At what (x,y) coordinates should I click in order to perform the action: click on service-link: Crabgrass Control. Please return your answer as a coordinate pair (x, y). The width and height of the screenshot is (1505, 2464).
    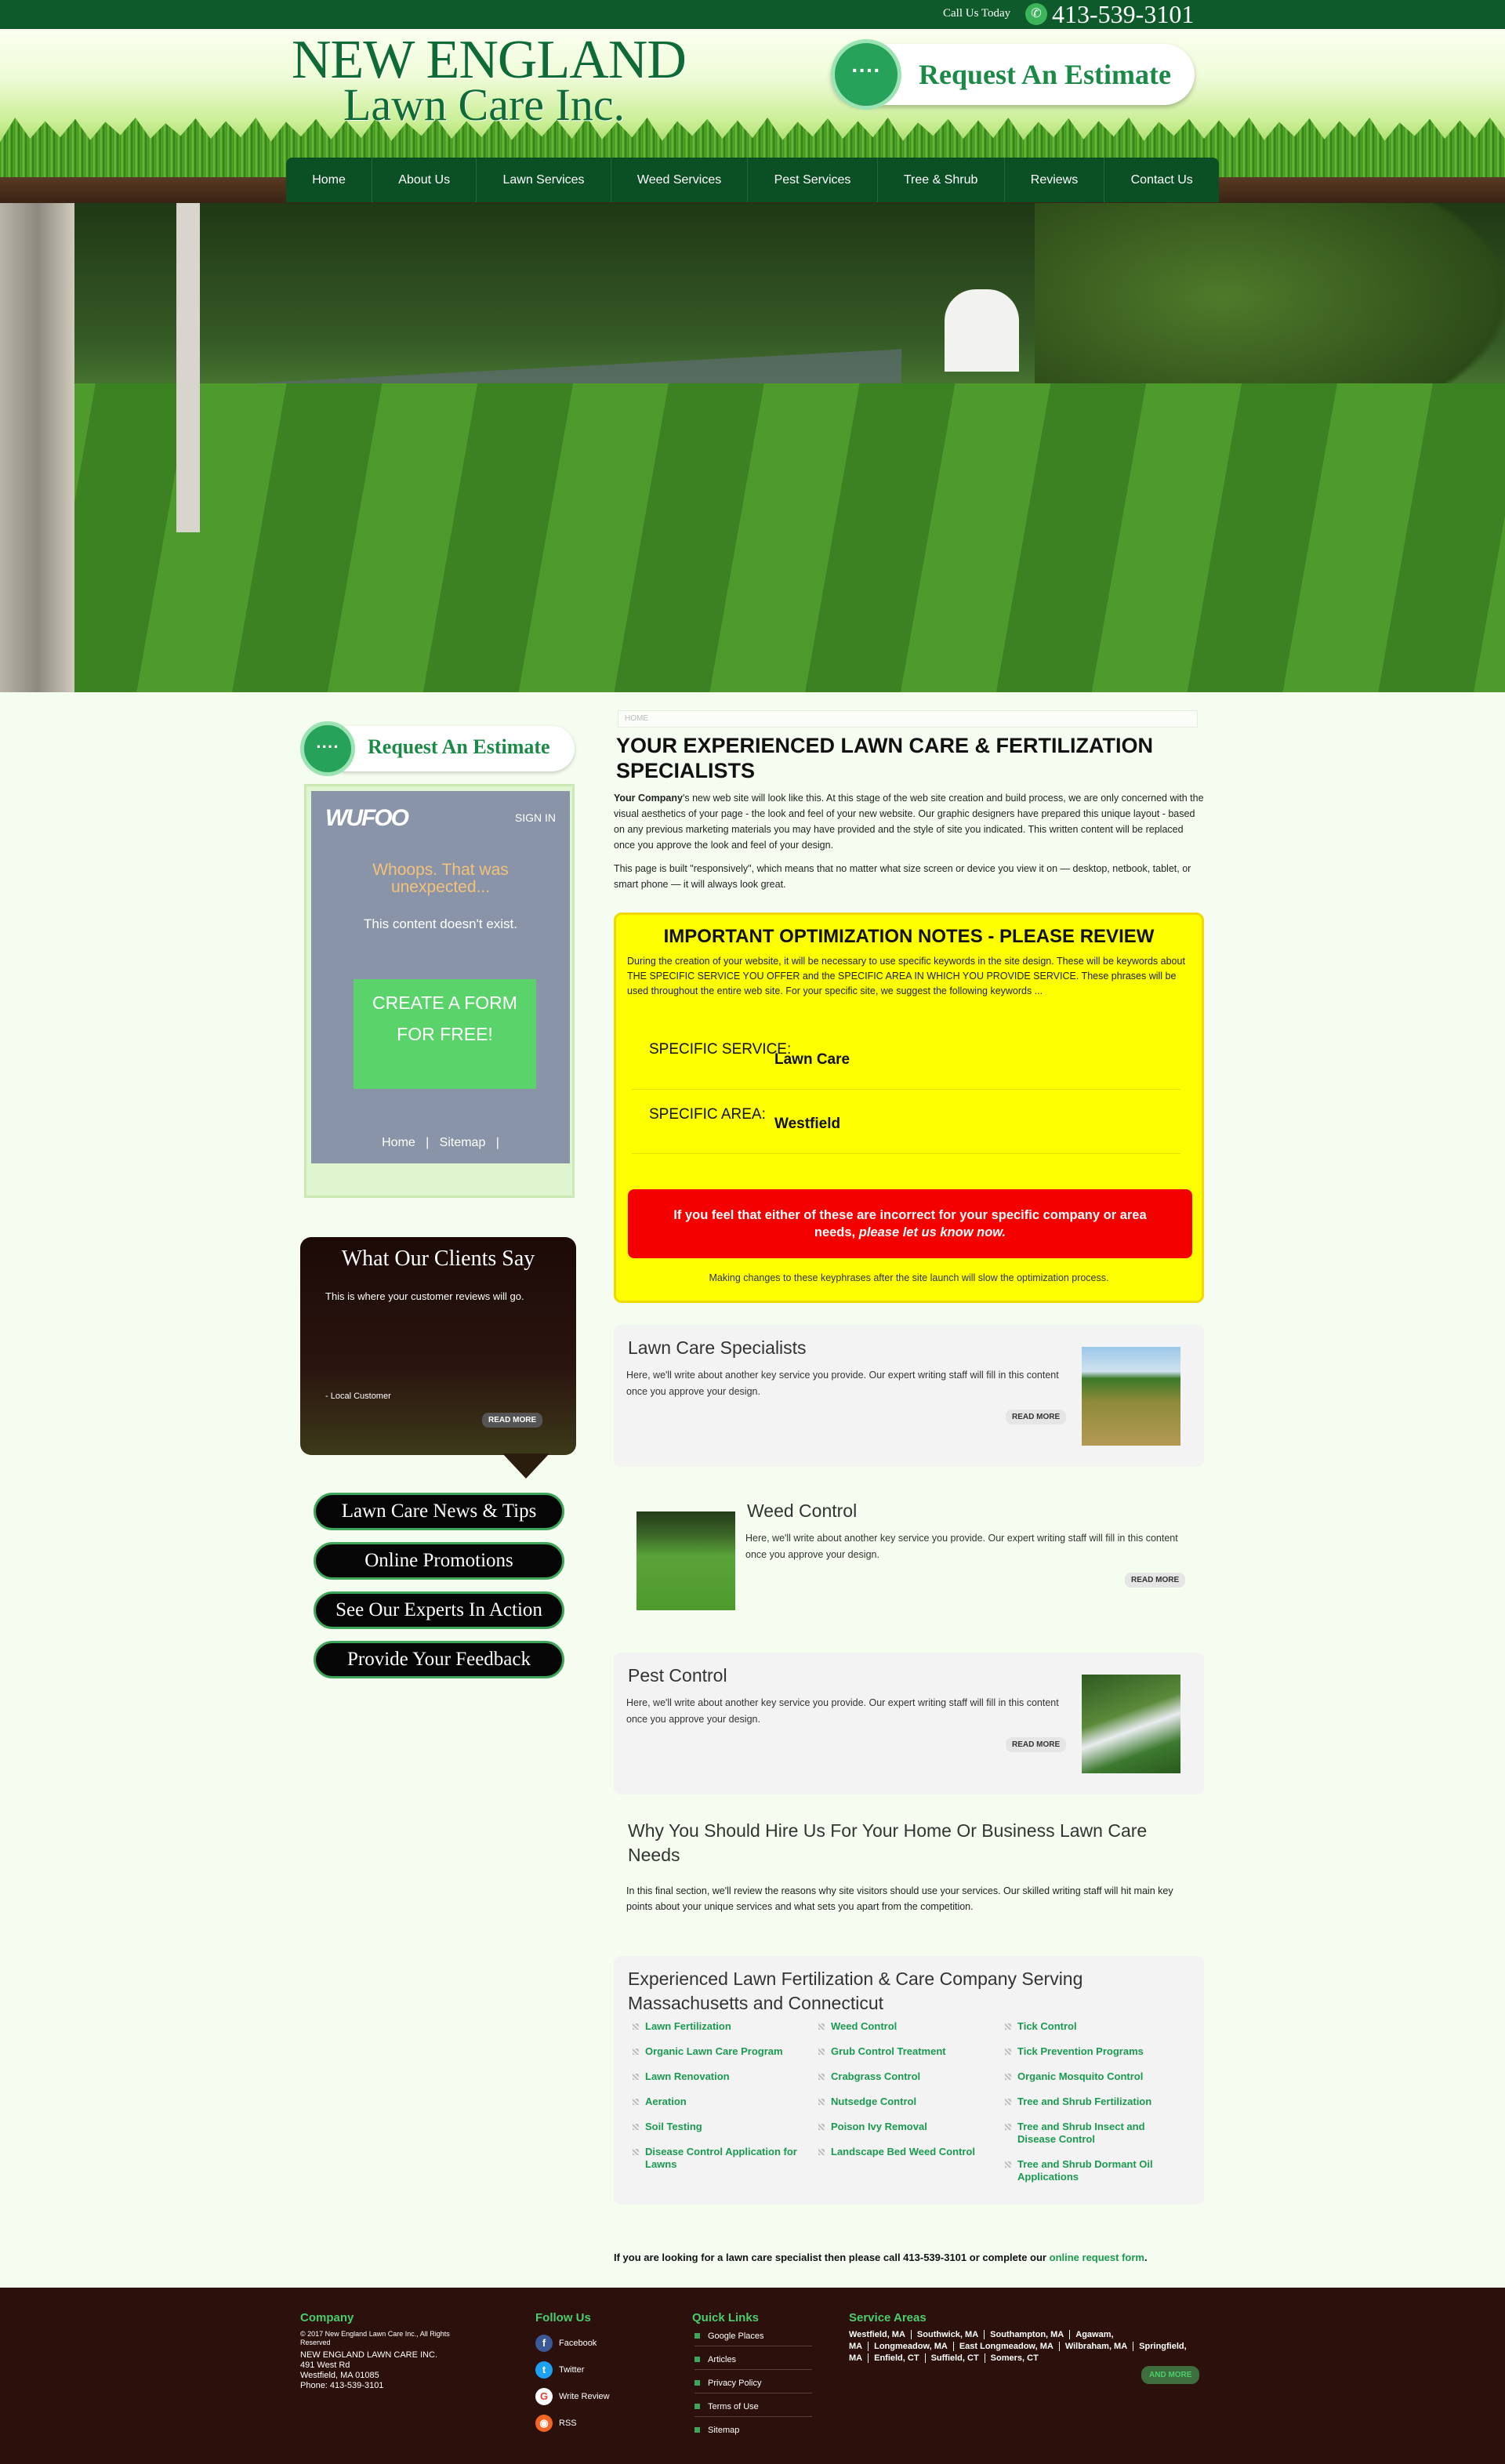
    Looking at the image, I should click on (901, 2076).